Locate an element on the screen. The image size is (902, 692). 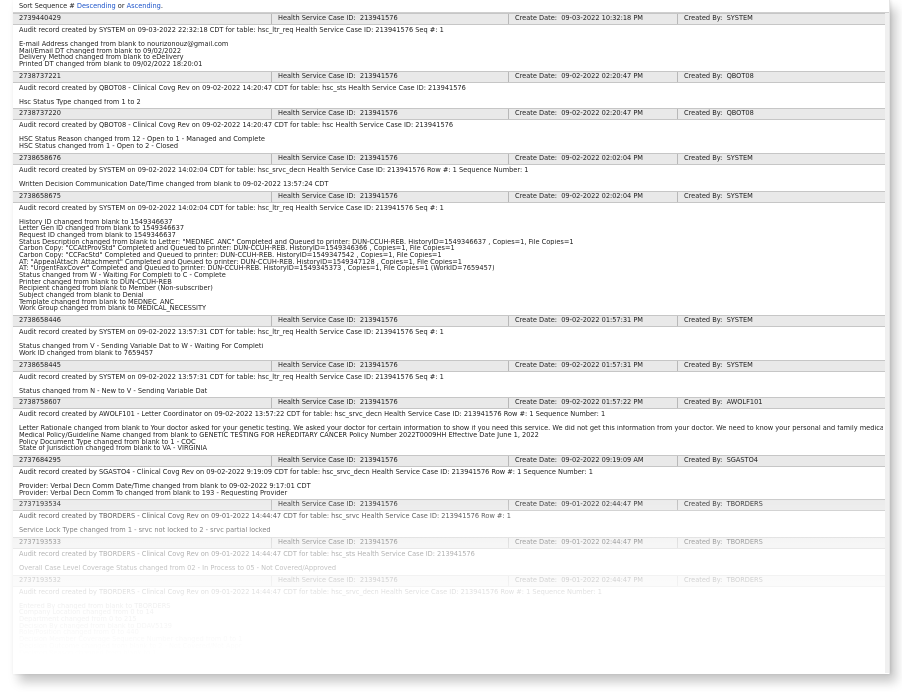
sort-sequence-bar: Sort Sequence # Descending or Ascending. is located at coordinates (451, 6).